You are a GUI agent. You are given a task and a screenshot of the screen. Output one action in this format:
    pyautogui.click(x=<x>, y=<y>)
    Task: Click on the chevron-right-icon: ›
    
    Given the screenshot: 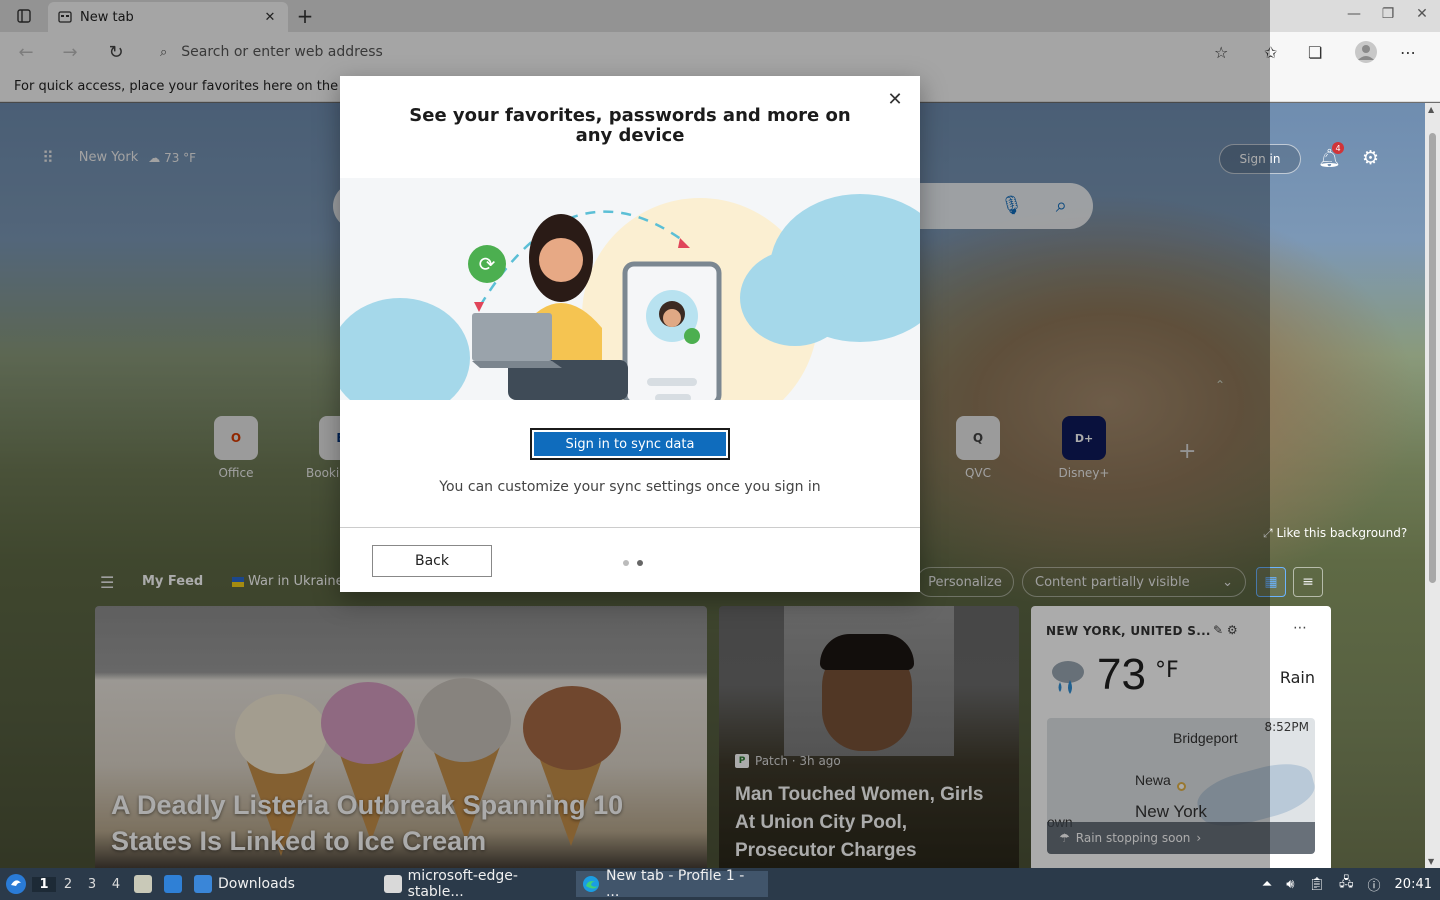 What is the action you would take?
    pyautogui.click(x=1199, y=838)
    